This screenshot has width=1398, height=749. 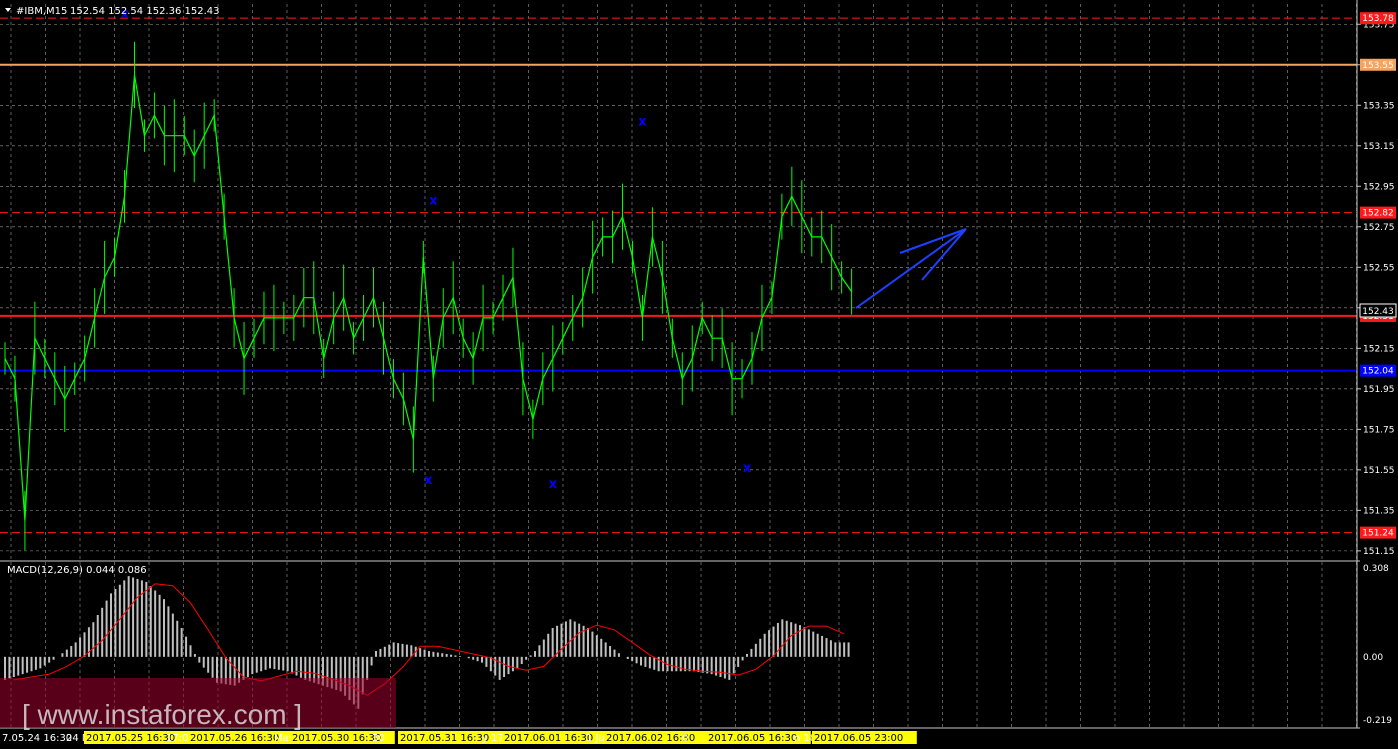 What do you see at coordinates (37, 738) in the screenshot?
I see `time-label: 7.05.24 16:30` at bounding box center [37, 738].